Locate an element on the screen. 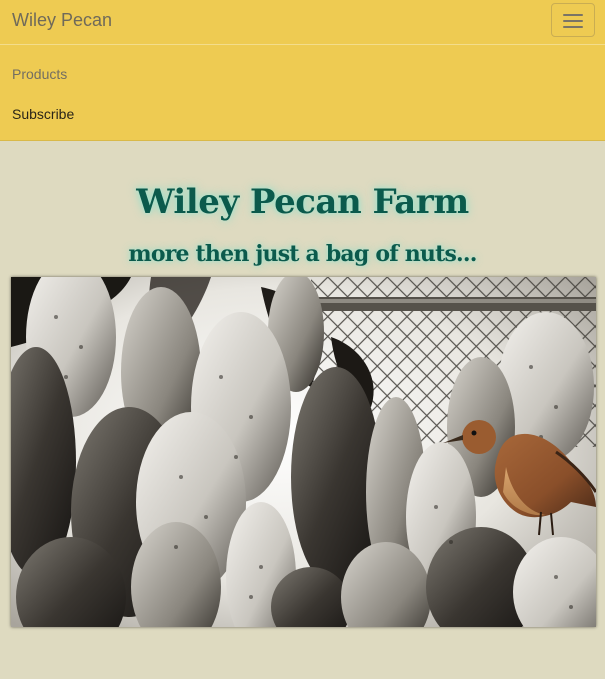  hero-title: Wiley Pecan Farm is located at coordinates (302, 202).